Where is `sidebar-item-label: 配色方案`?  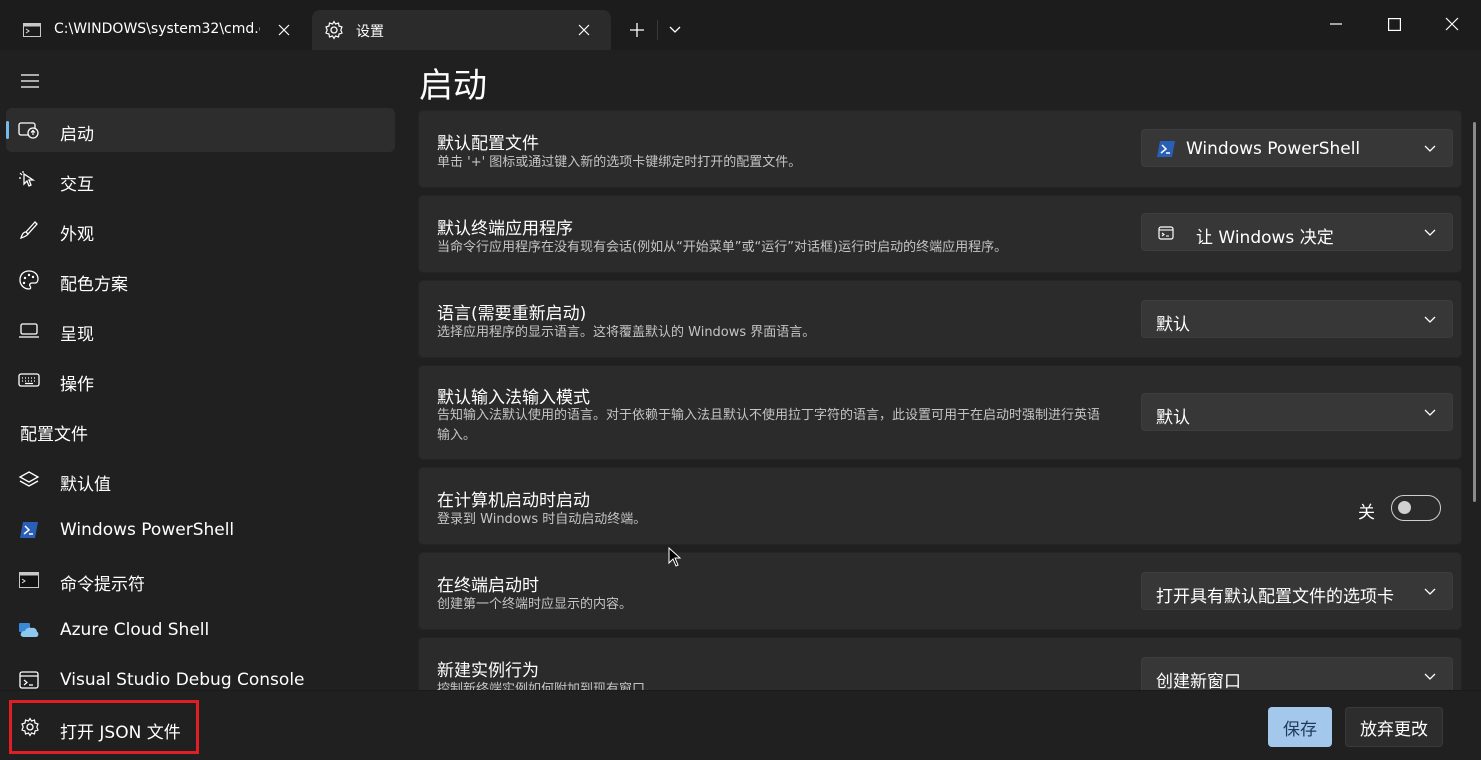 sidebar-item-label: 配色方案 is located at coordinates (94, 285).